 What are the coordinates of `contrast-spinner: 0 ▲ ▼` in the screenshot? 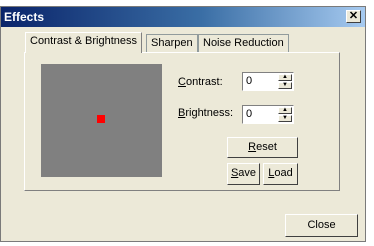 It's located at (268, 81).